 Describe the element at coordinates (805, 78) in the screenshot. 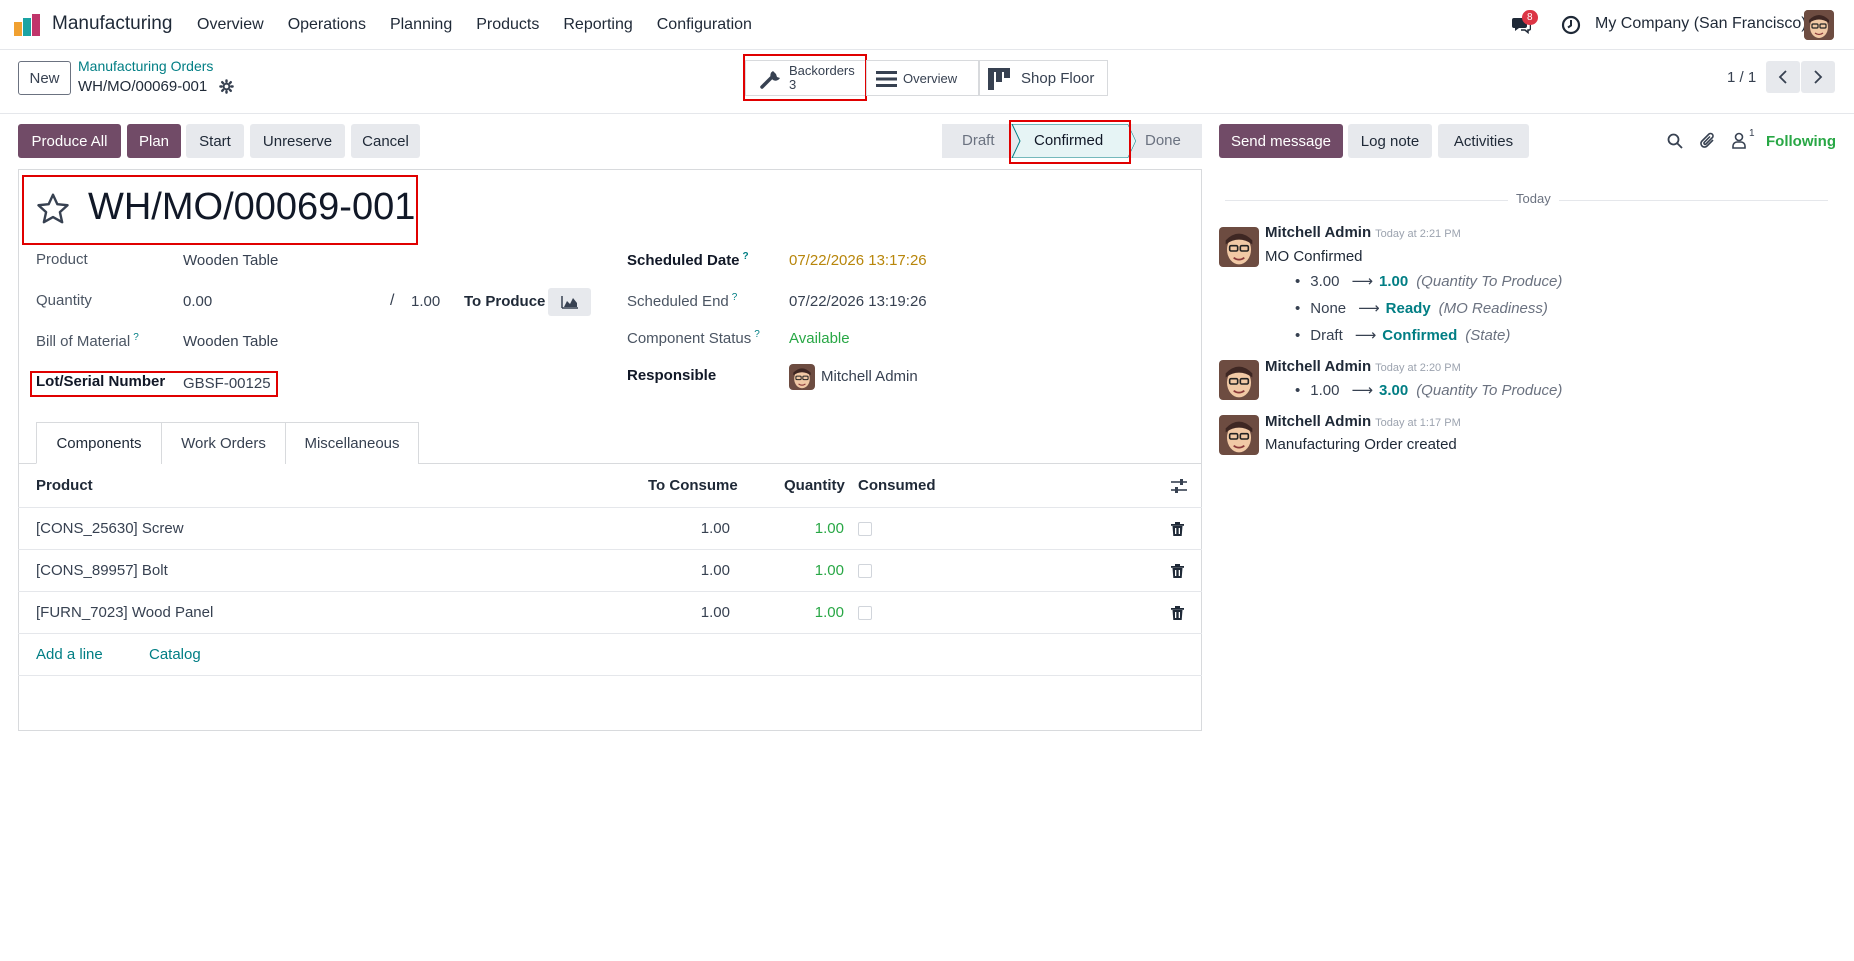

I see `backorders-smart-button: Backorders 3` at that location.